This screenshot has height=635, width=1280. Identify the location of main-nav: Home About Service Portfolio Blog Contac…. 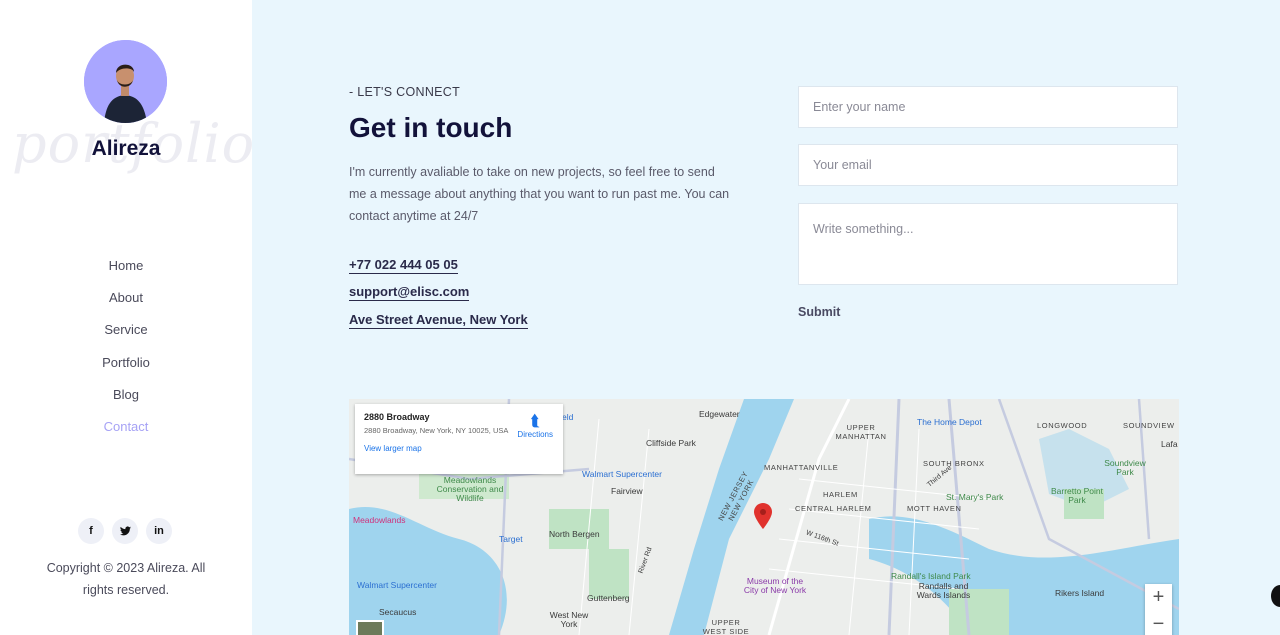
(126, 352).